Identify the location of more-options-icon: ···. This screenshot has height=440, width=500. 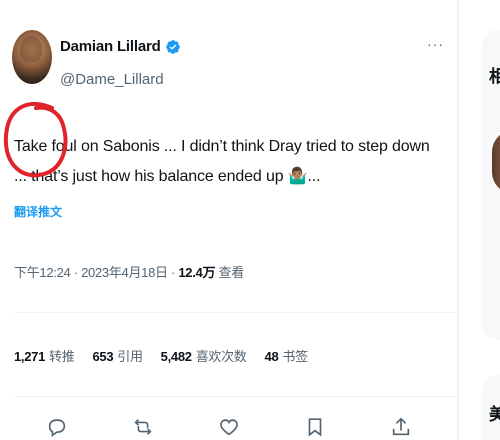
(435, 44).